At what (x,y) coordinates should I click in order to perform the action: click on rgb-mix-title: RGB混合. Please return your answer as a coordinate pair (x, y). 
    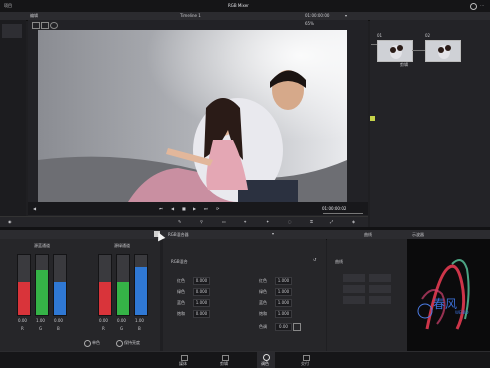
    Looking at the image, I should click on (179, 261).